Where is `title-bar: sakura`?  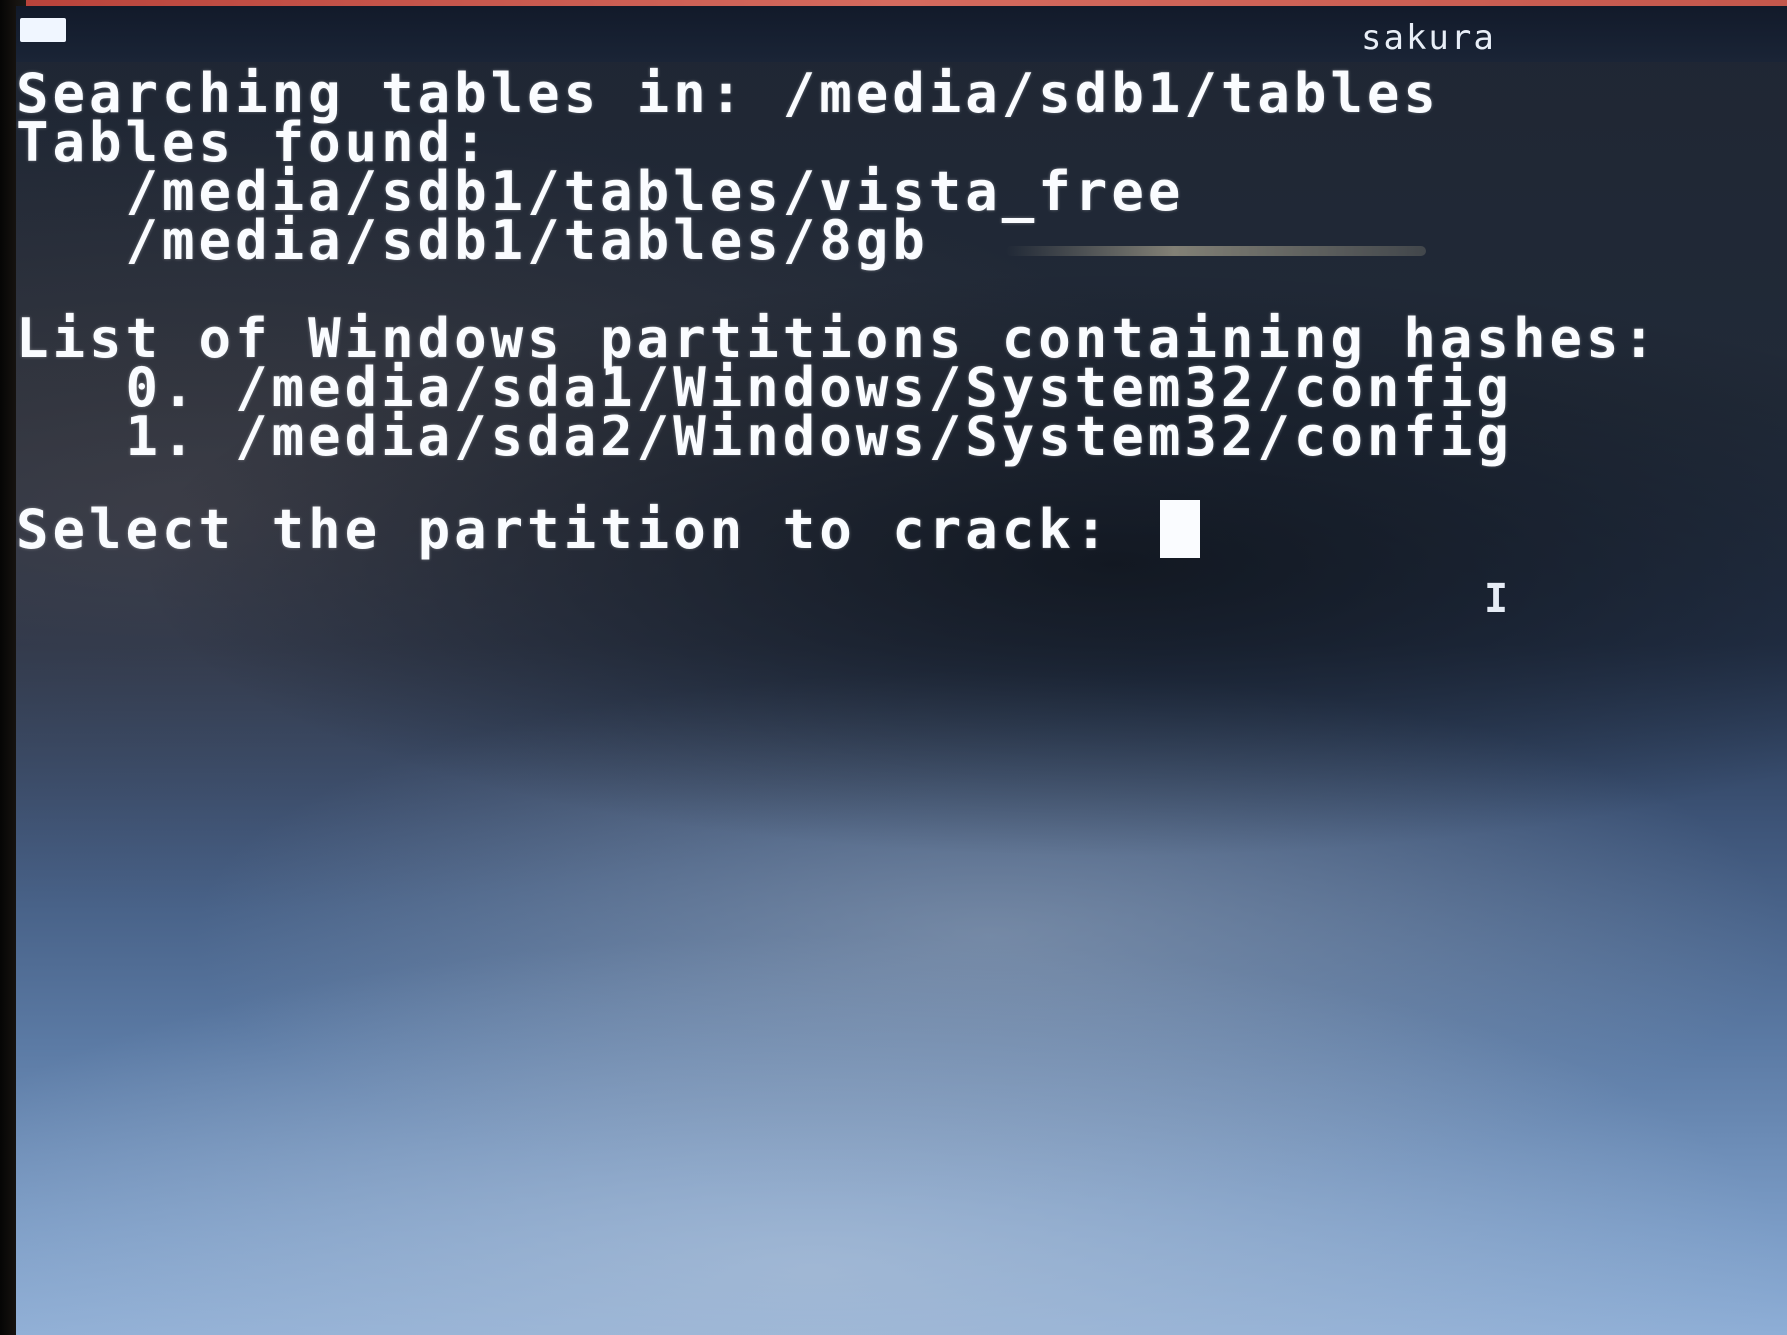 title-bar: sakura is located at coordinates (901, 34).